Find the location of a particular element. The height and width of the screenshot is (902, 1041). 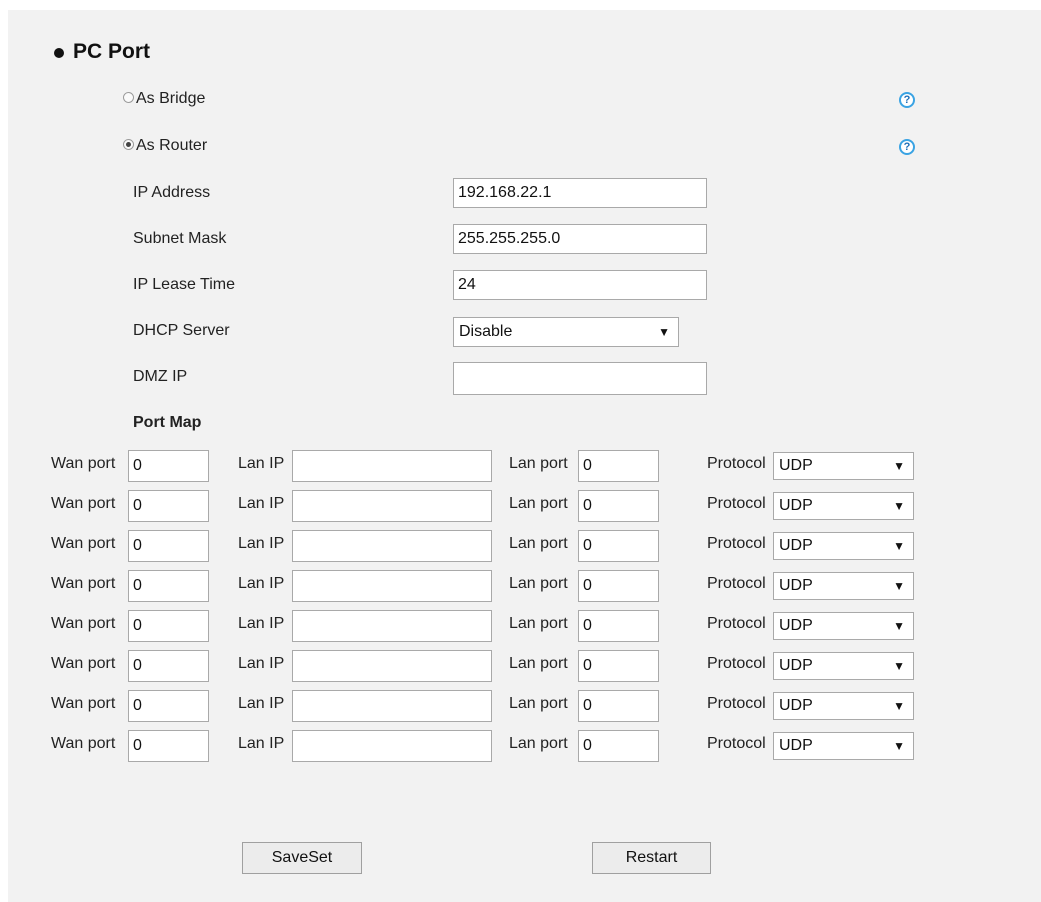

bullet-icon is located at coordinates (59, 53).